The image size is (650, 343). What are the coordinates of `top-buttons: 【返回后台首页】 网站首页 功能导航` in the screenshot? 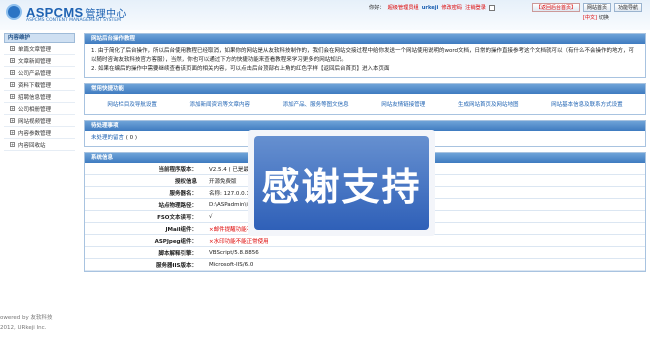 It's located at (587, 7).